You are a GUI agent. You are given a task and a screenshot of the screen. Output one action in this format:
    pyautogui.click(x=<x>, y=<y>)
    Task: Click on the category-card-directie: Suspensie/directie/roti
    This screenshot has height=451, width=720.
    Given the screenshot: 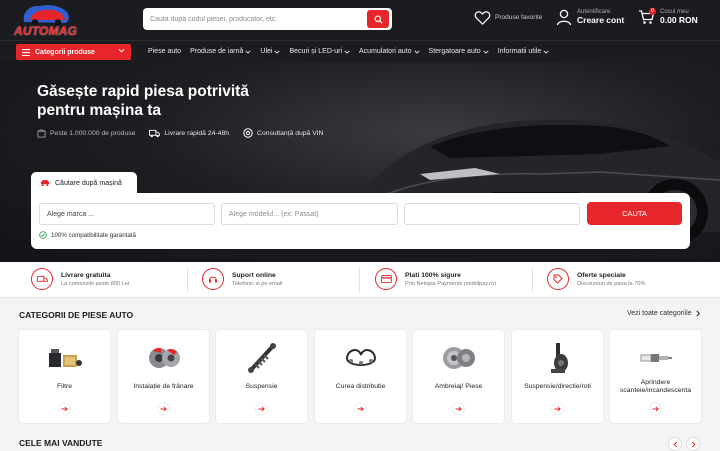 What is the action you would take?
    pyautogui.click(x=557, y=376)
    